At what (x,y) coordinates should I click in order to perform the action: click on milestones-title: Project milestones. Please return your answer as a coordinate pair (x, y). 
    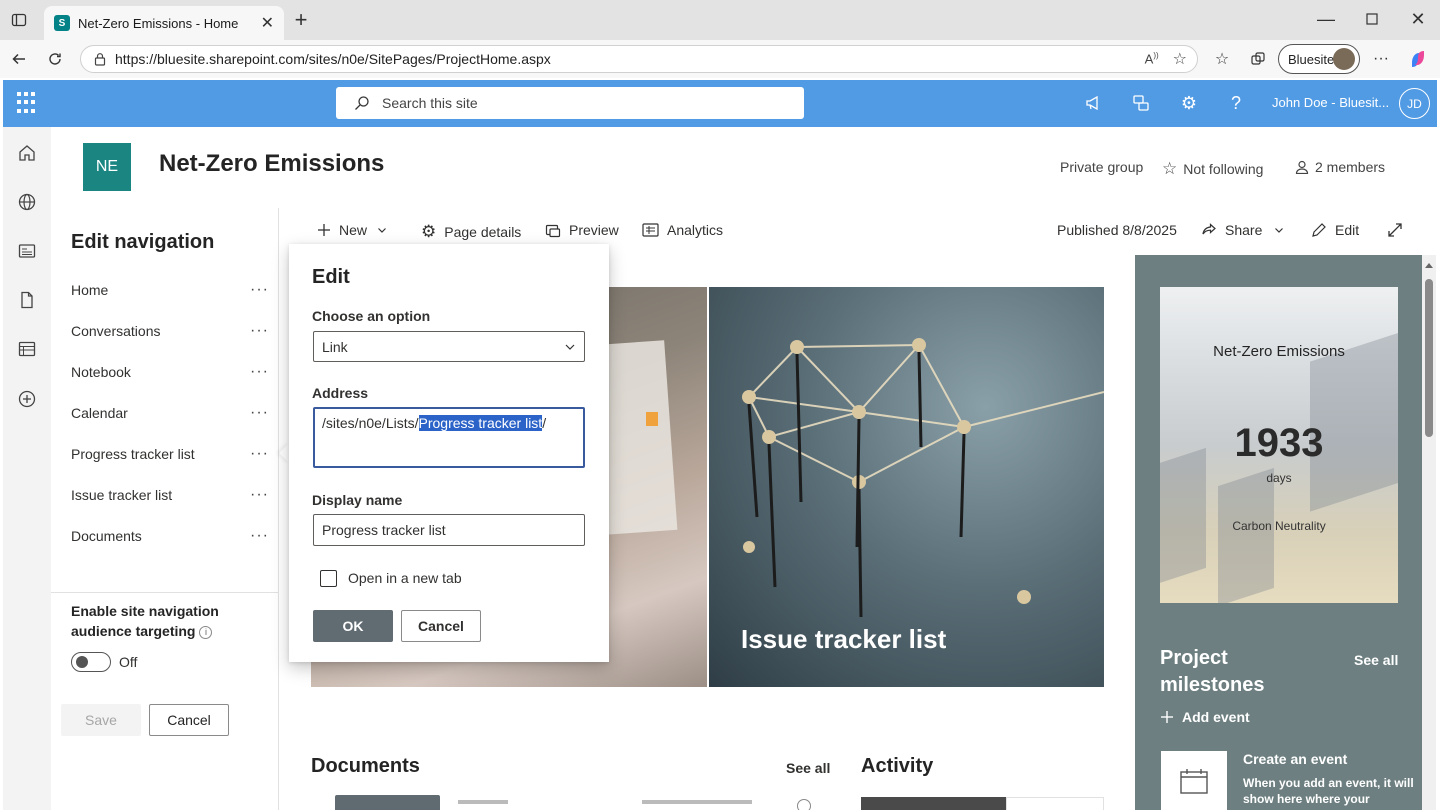
    Looking at the image, I should click on (1212, 671).